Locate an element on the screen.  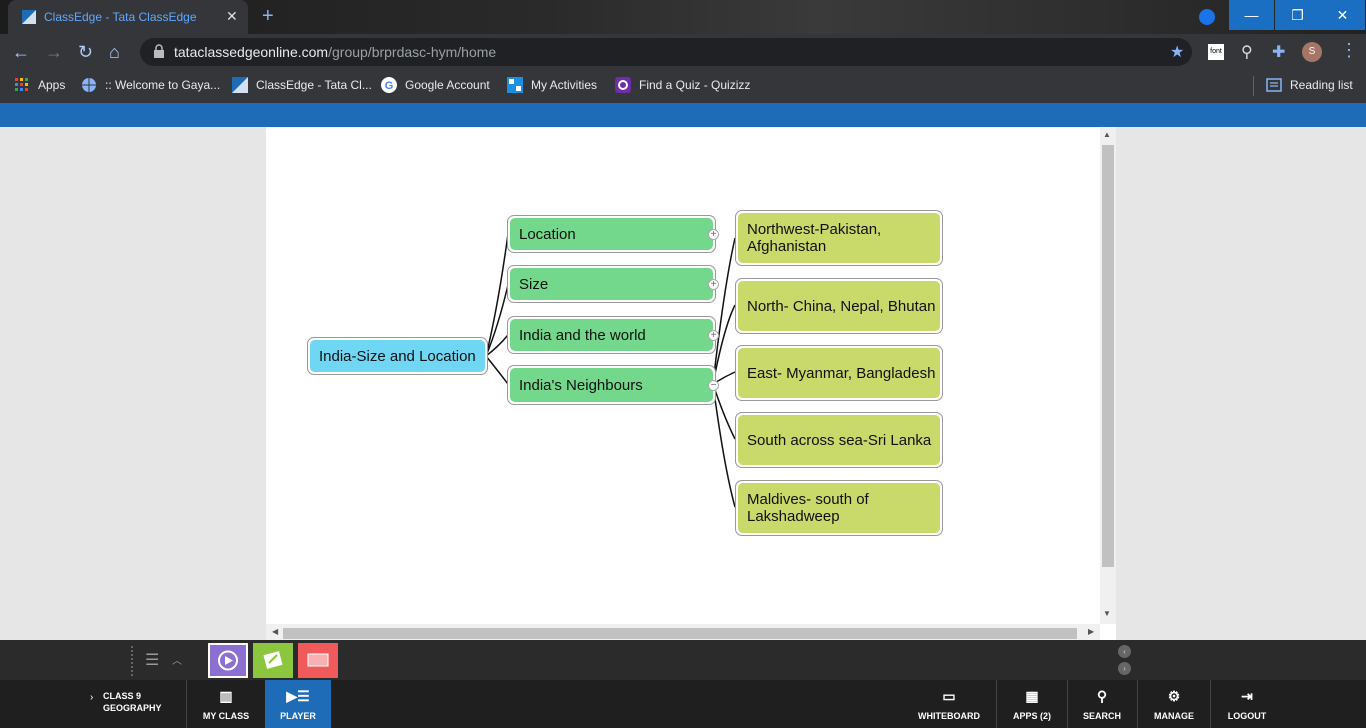
svg-text: G is located at coordinates (389, 86).